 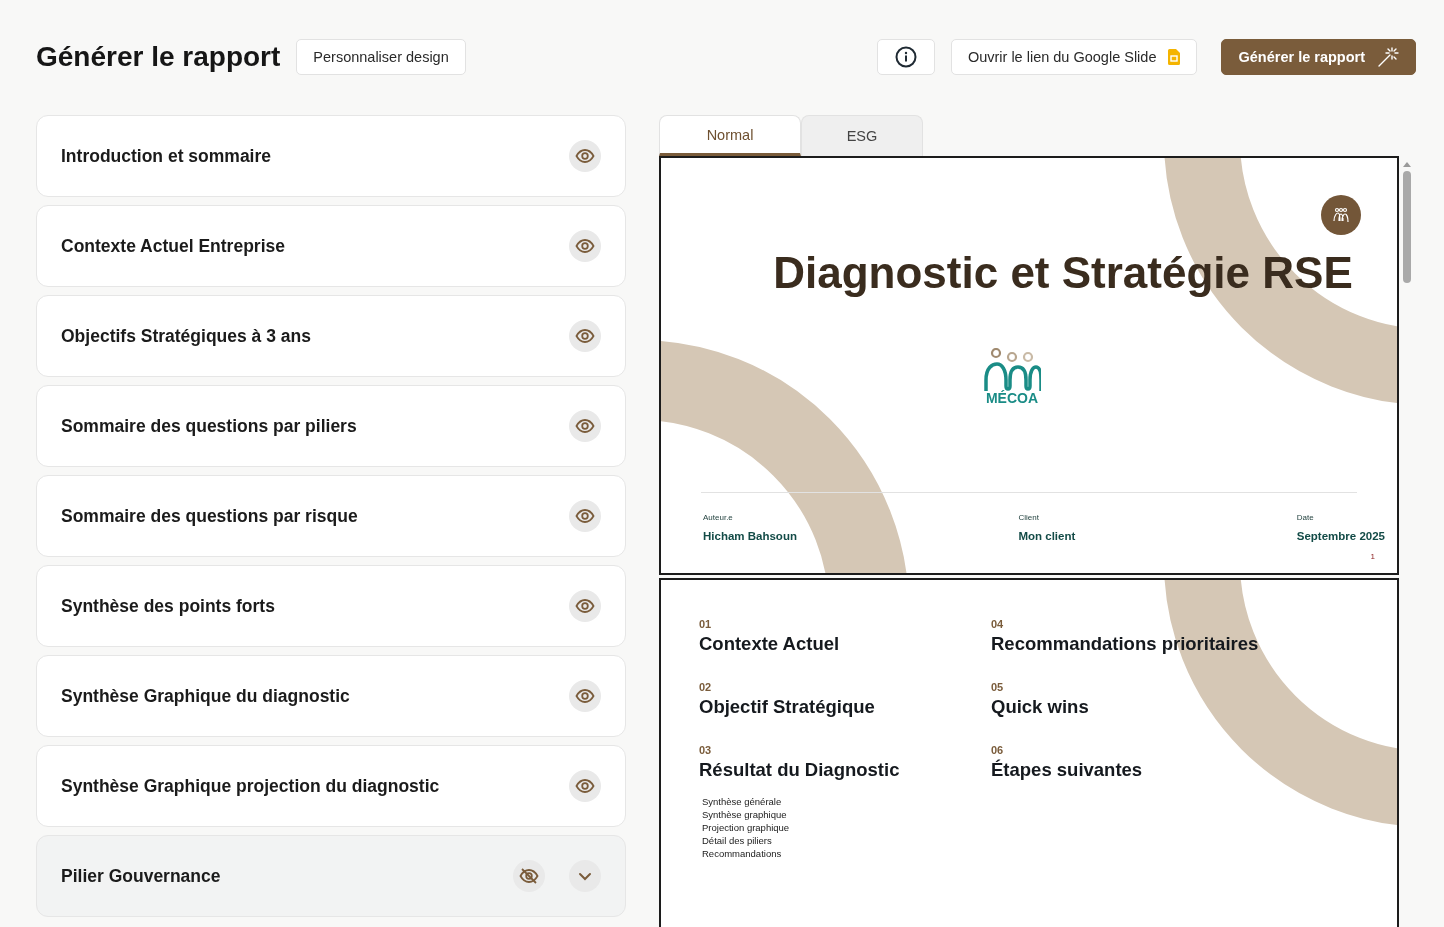 I want to click on chapter-title: Étapes suivantes, so click(x=1067, y=770).